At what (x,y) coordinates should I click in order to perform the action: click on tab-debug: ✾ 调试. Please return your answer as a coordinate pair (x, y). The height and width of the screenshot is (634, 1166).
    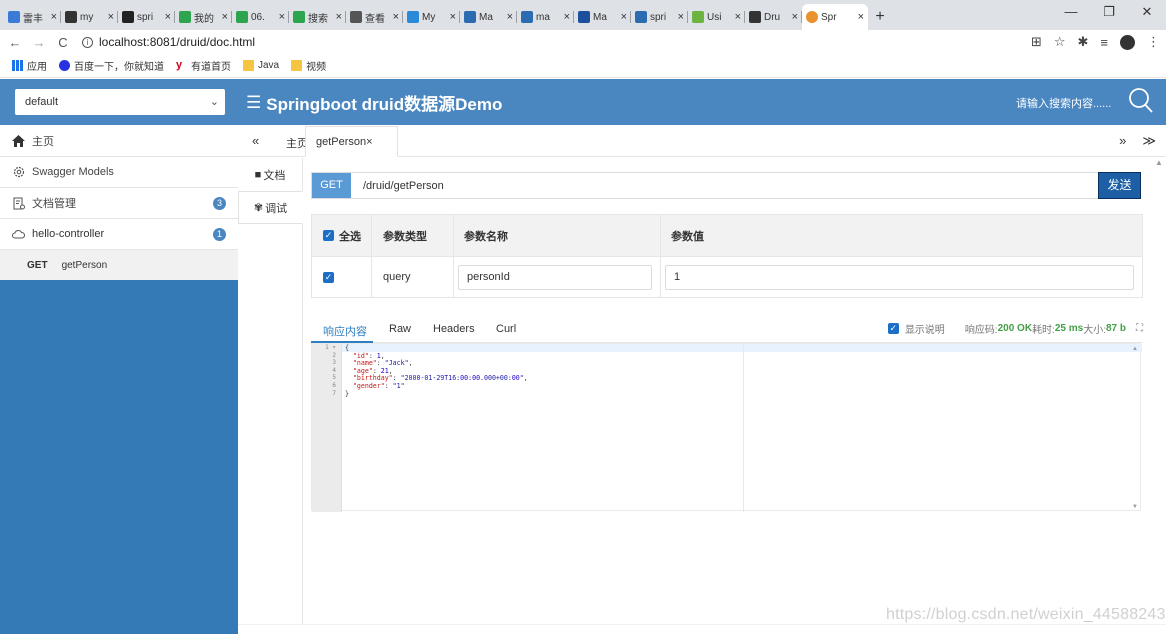
    Looking at the image, I should click on (270, 207).